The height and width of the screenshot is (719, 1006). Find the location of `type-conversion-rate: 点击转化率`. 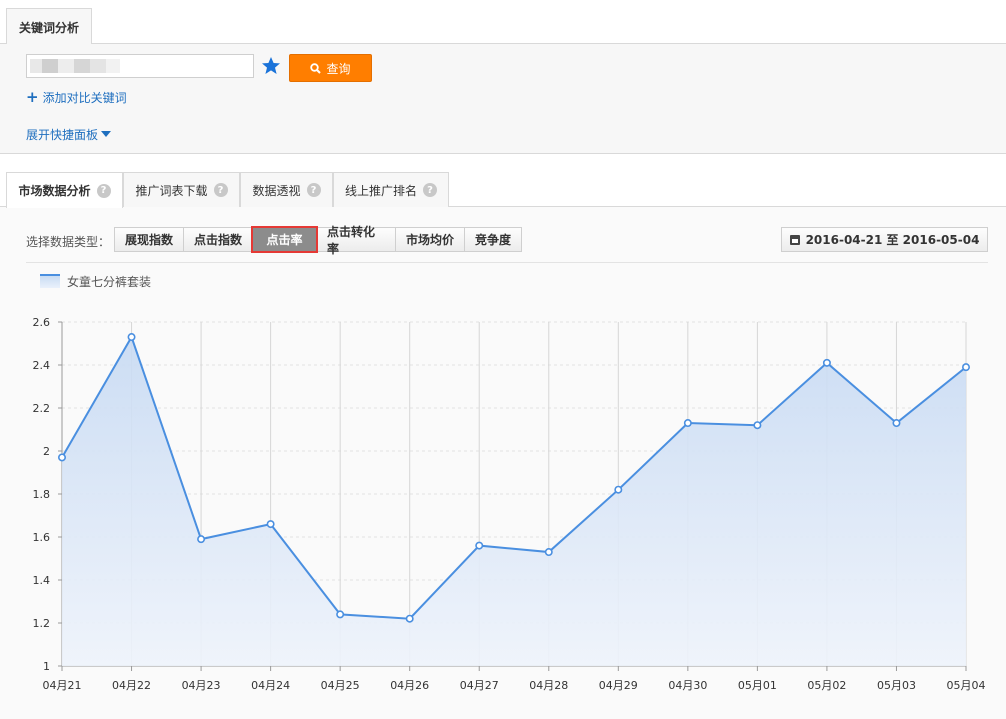

type-conversion-rate: 点击转化率 is located at coordinates (356, 240).